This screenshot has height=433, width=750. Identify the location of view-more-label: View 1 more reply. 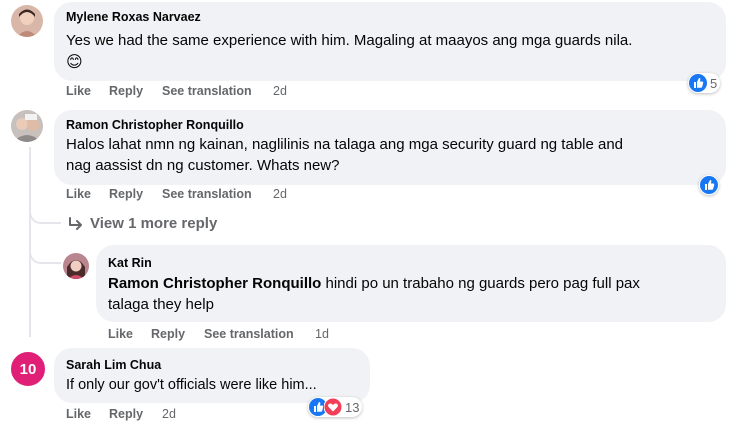
(154, 223).